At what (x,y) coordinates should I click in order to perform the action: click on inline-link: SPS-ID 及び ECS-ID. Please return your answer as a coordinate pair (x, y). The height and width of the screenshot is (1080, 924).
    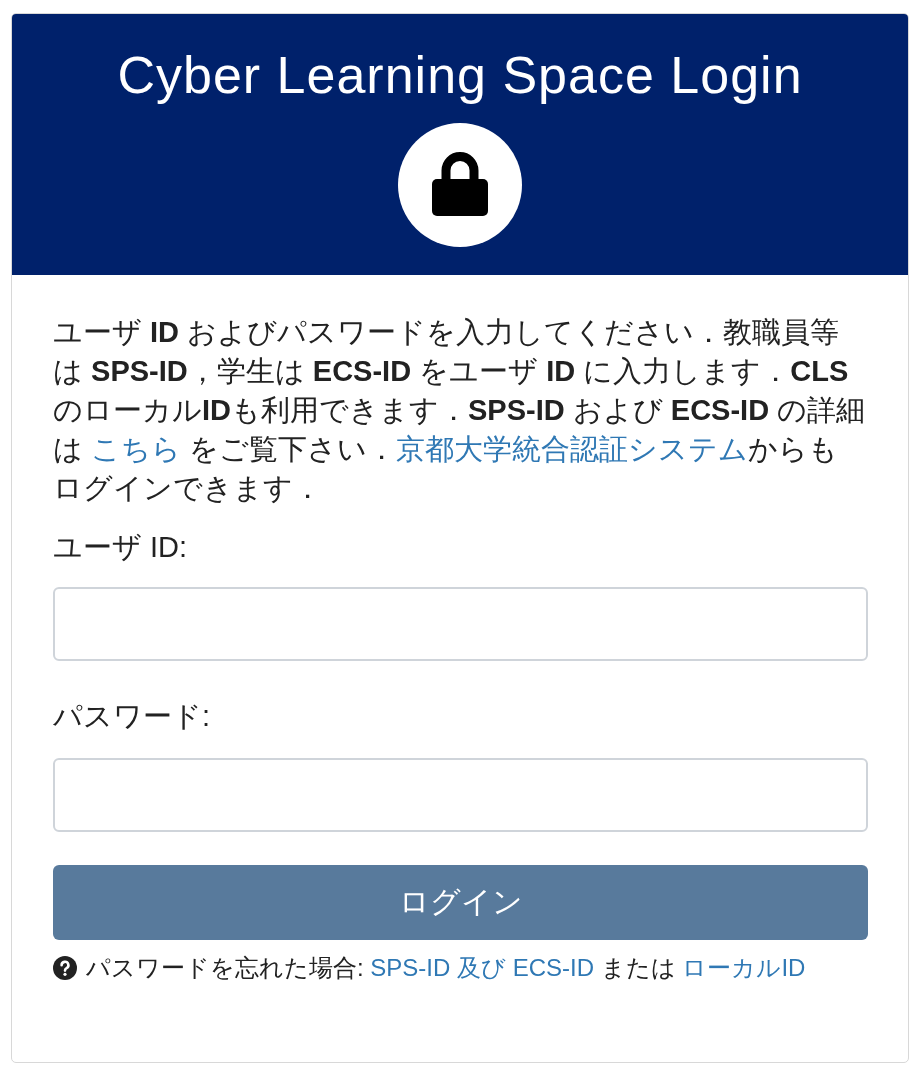
    Looking at the image, I should click on (482, 967).